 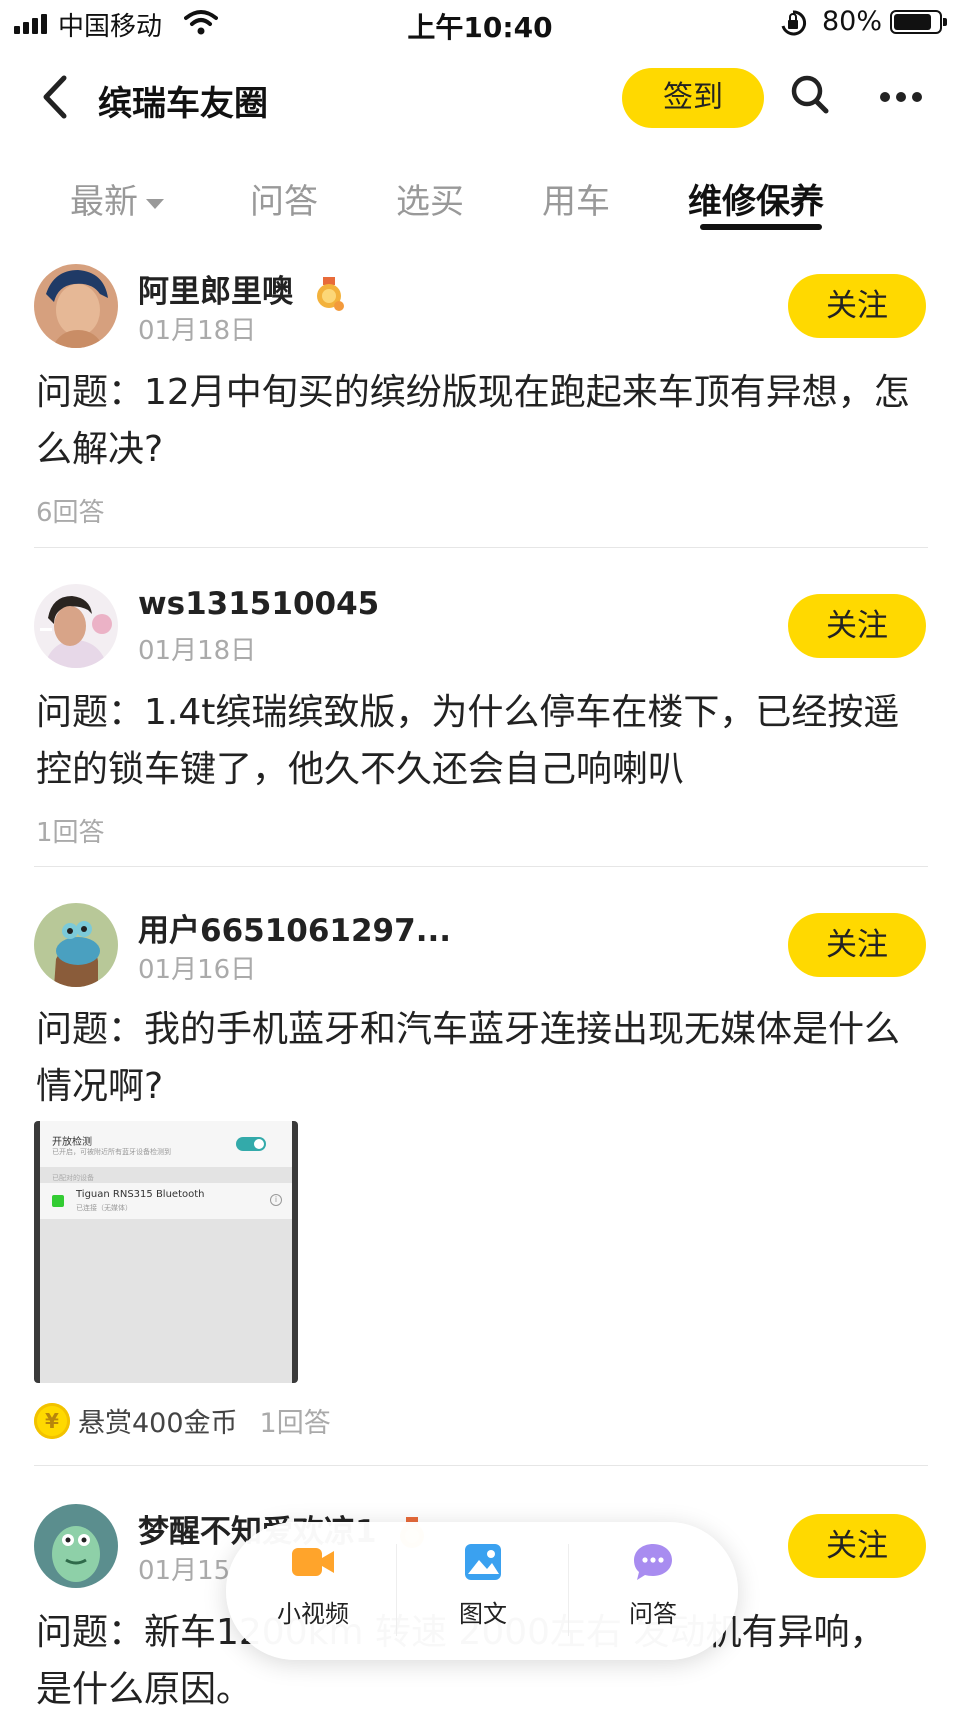 What do you see at coordinates (476, 1058) in the screenshot?
I see `question-text: 问题：我的手机蓝牙和汽车蓝牙连接出现无媒体是什么情况啊?` at bounding box center [476, 1058].